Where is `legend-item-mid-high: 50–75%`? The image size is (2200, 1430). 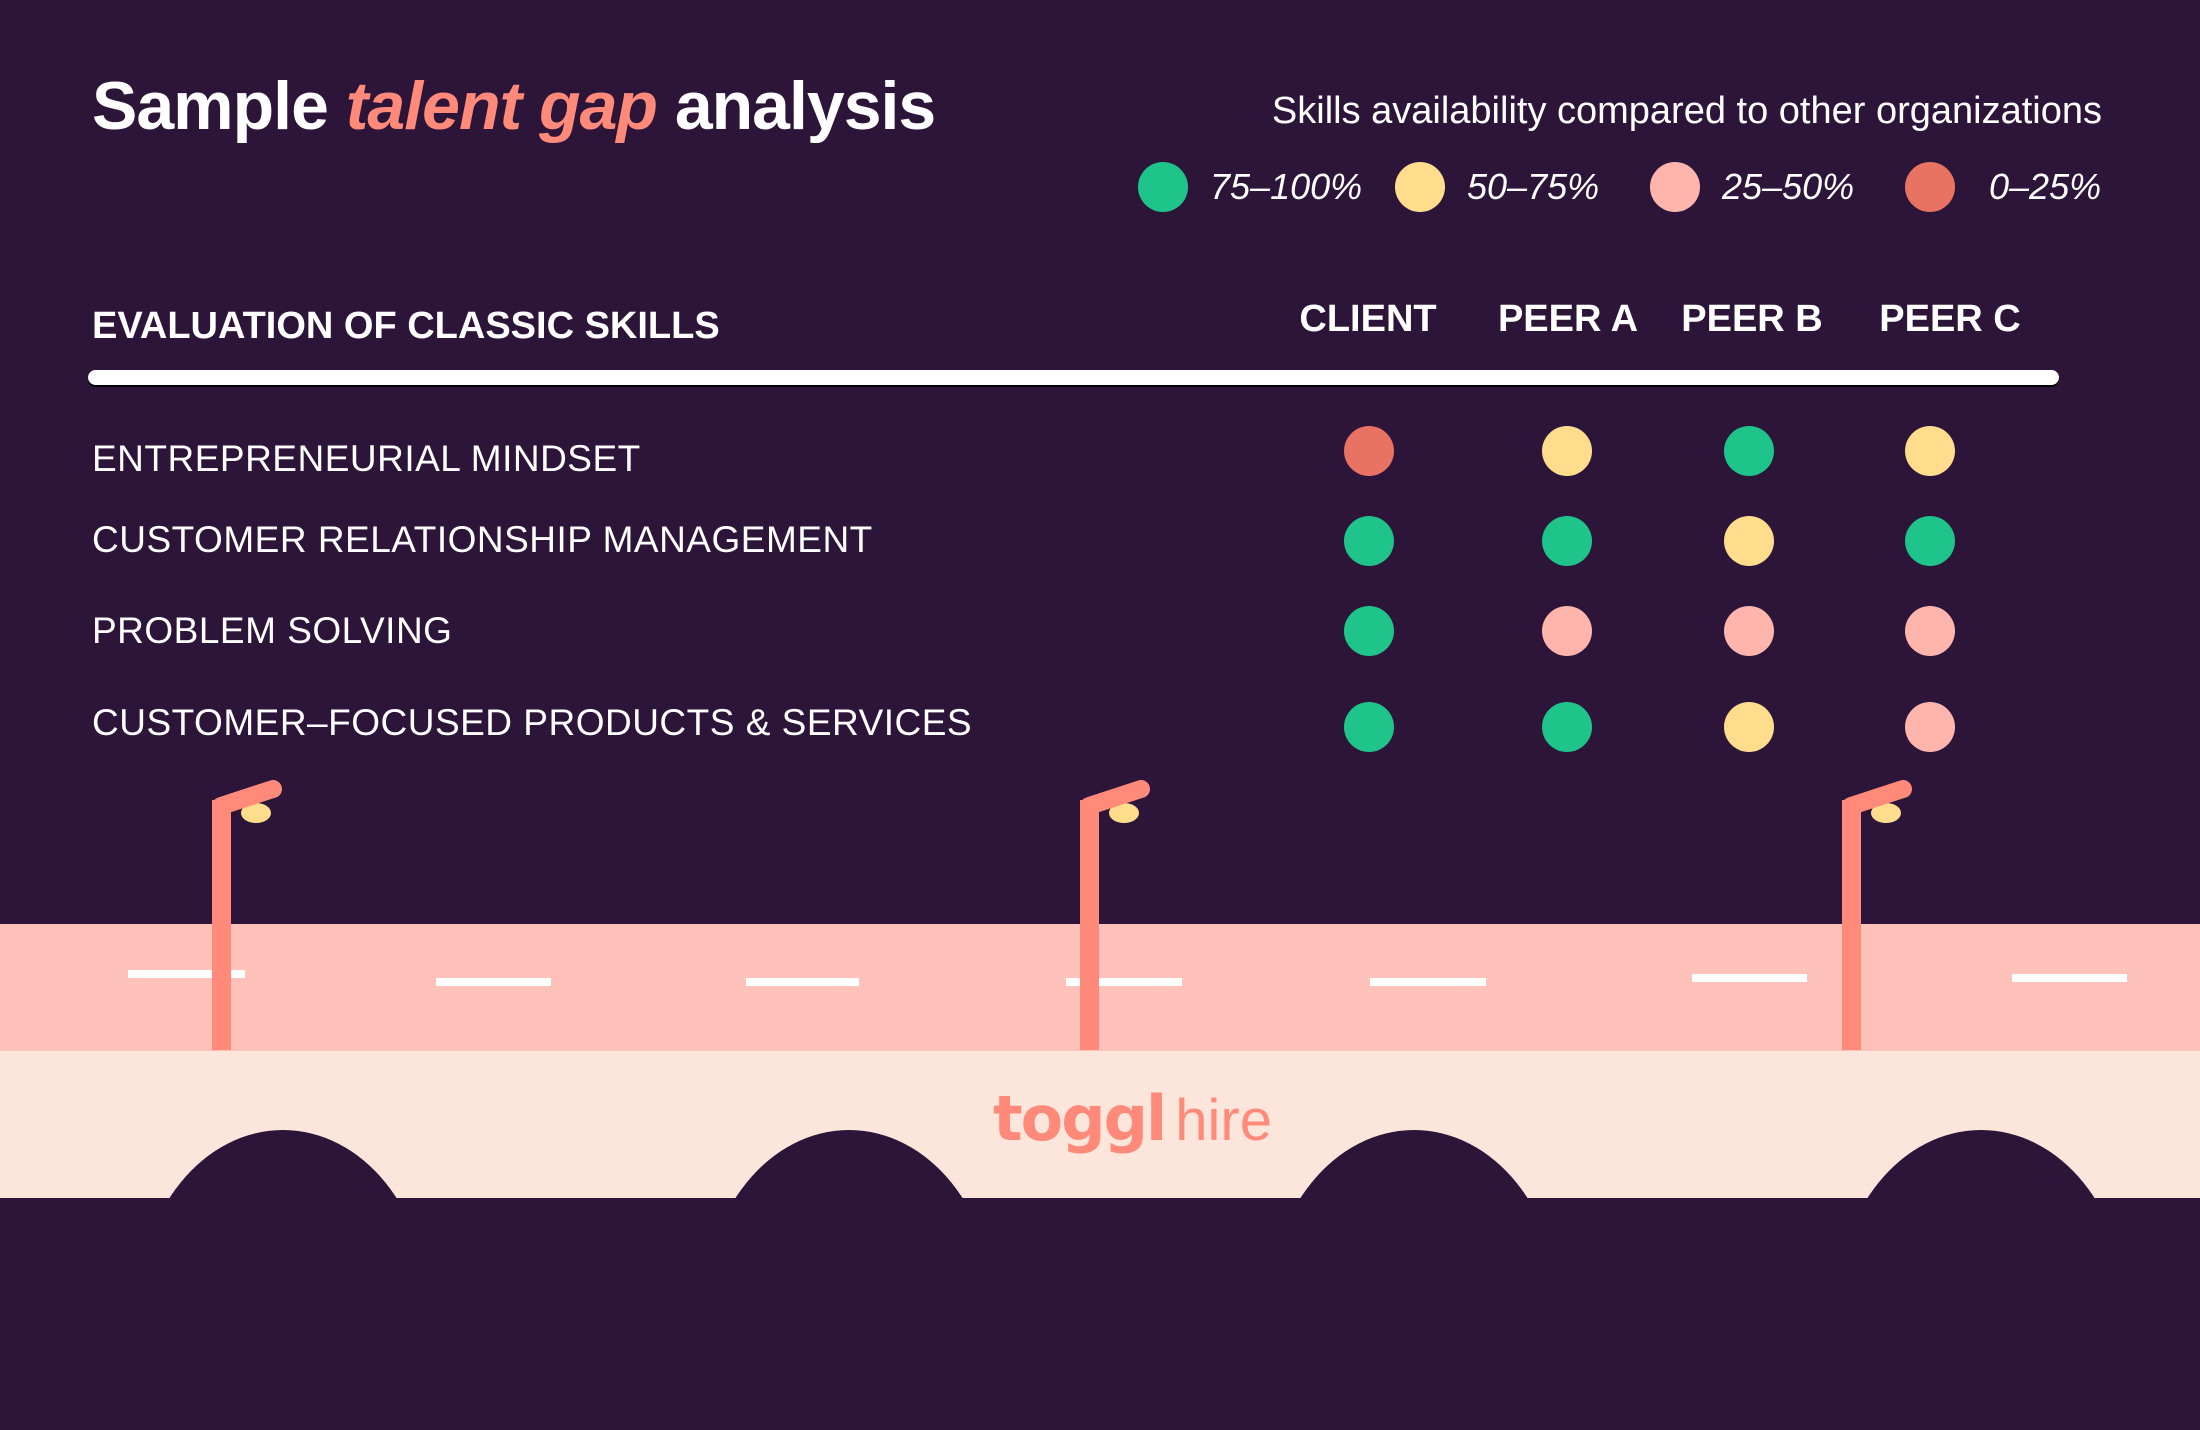 legend-item-mid-high: 50–75% is located at coordinates (1497, 187).